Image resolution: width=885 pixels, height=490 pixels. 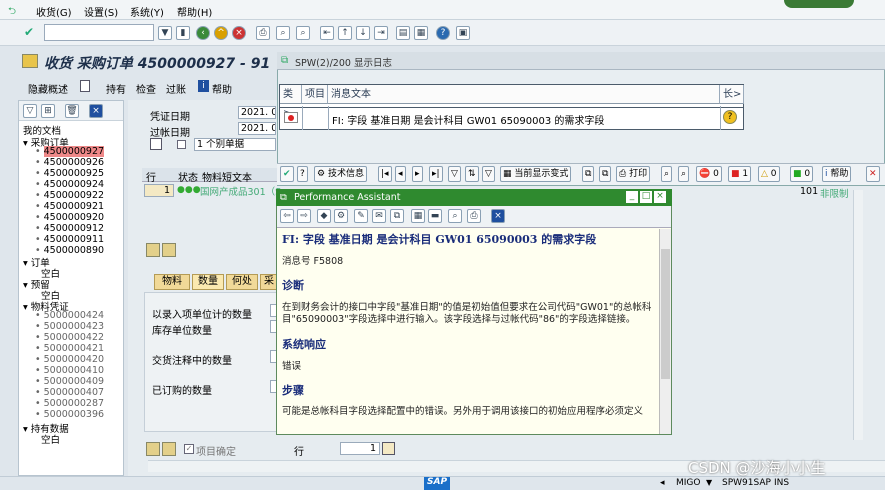 What do you see at coordinates (283, 33) in the screenshot?
I see `find-icon: ⌕` at bounding box center [283, 33].